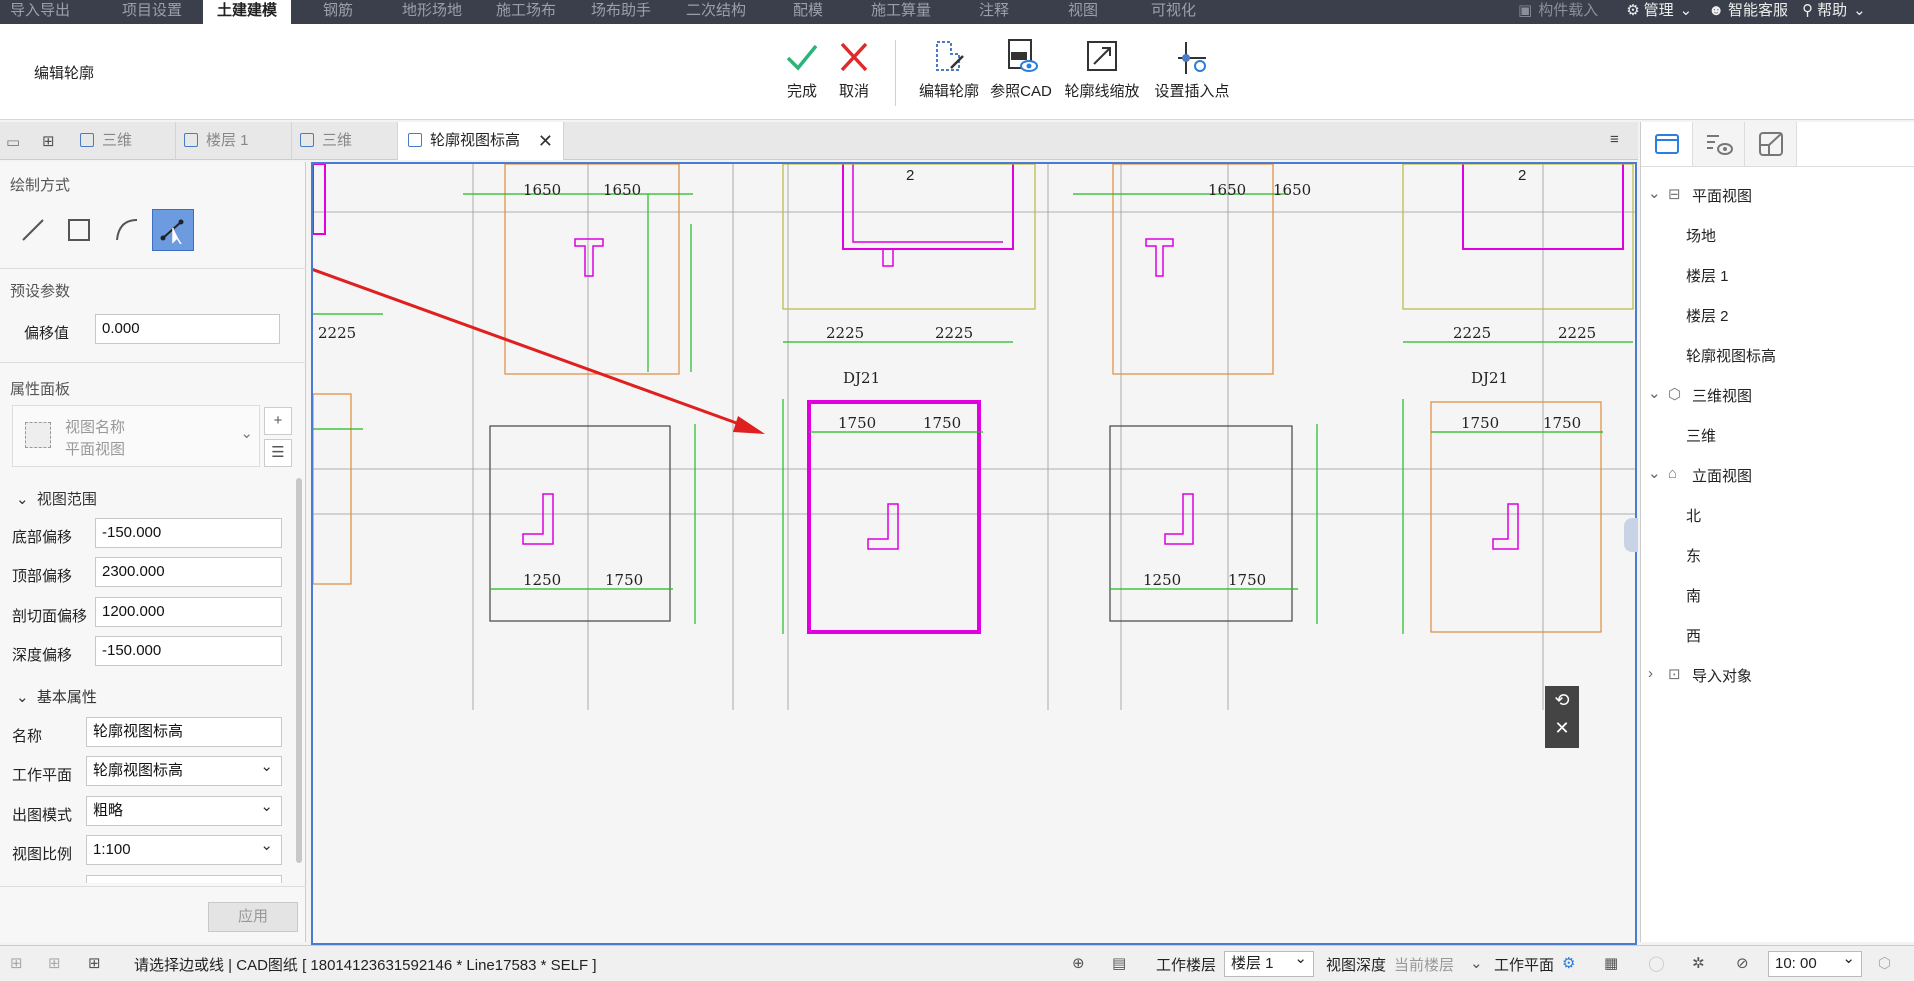 The width and height of the screenshot is (1914, 981). I want to click on props-panel-title: 属性面板, so click(40, 389).